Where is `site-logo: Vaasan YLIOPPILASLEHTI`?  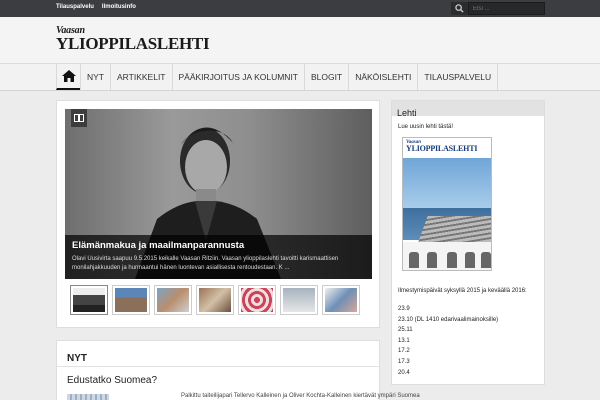
site-logo: Vaasan YLIOPPILASLEHTI is located at coordinates (133, 39).